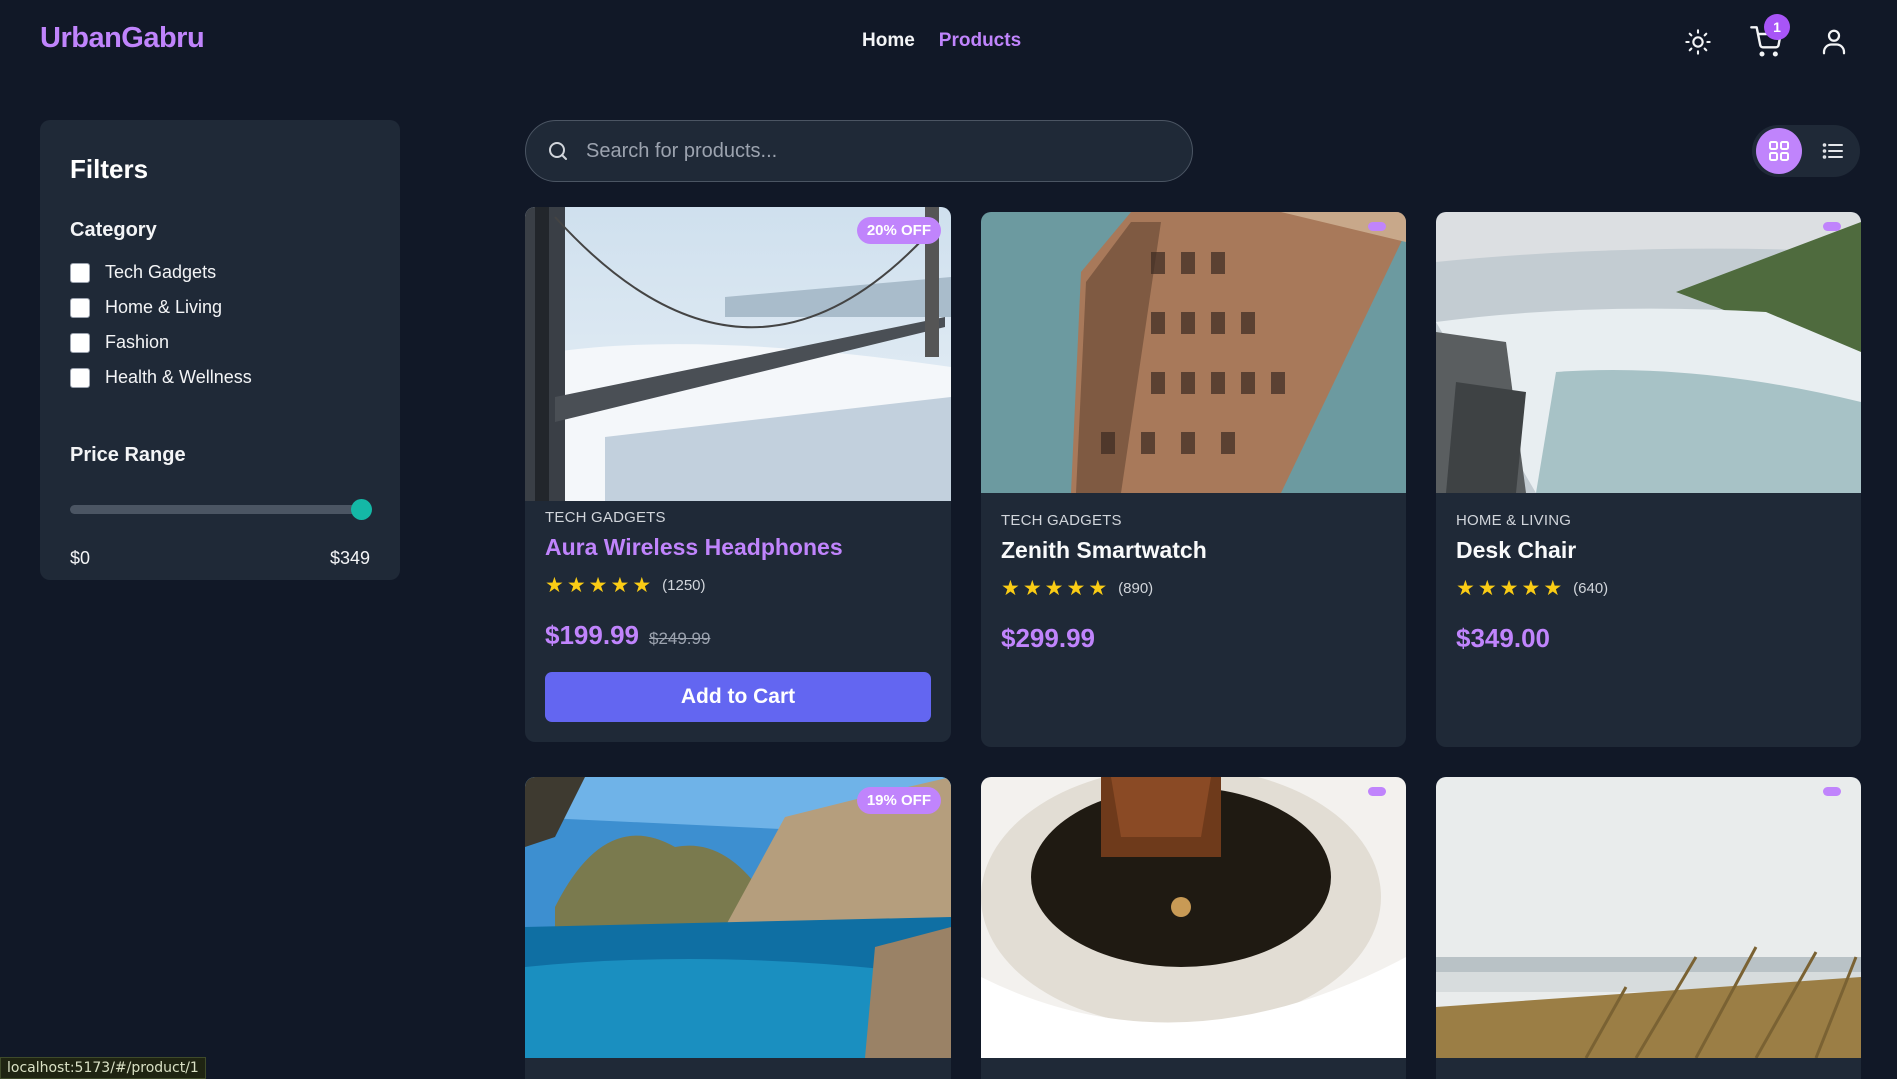 This screenshot has height=1079, width=1897. I want to click on product-title: Zenith Smartwatch, so click(1193, 550).